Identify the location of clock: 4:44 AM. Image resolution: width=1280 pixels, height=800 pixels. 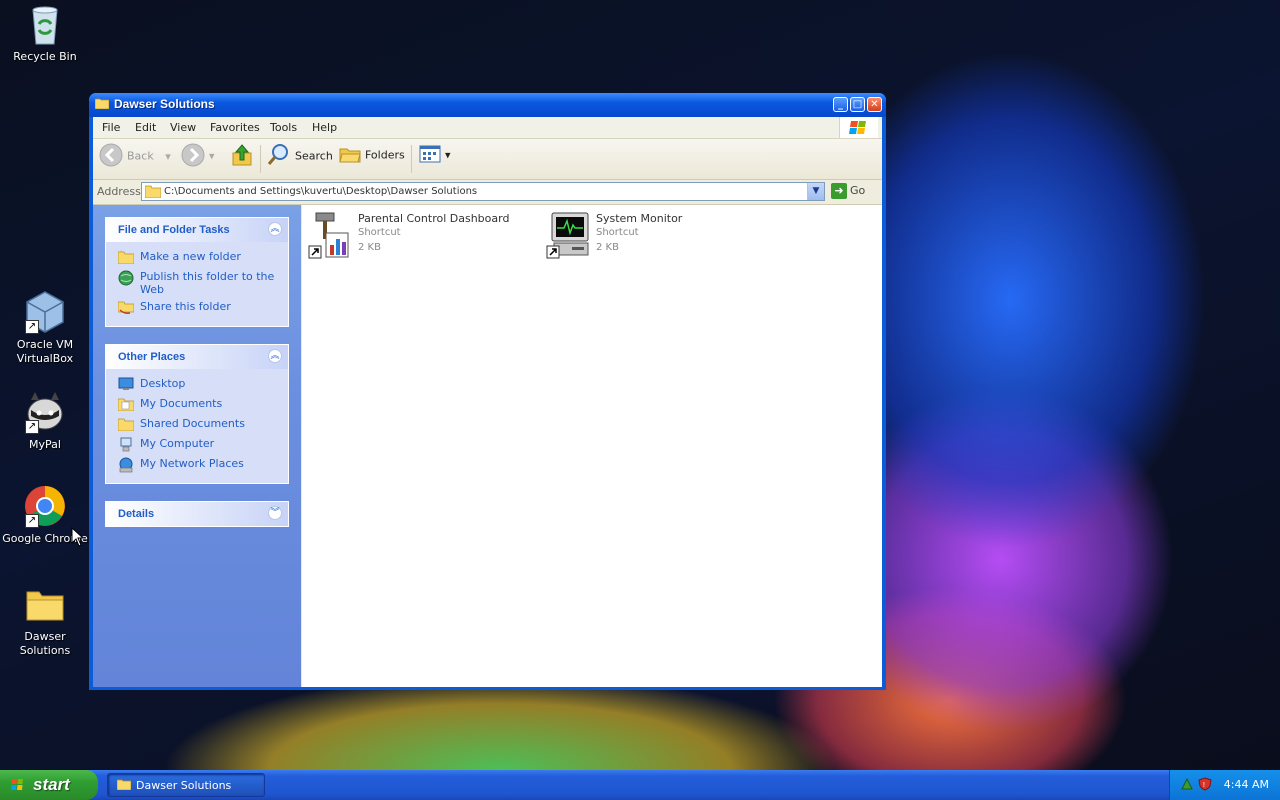
(1246, 784).